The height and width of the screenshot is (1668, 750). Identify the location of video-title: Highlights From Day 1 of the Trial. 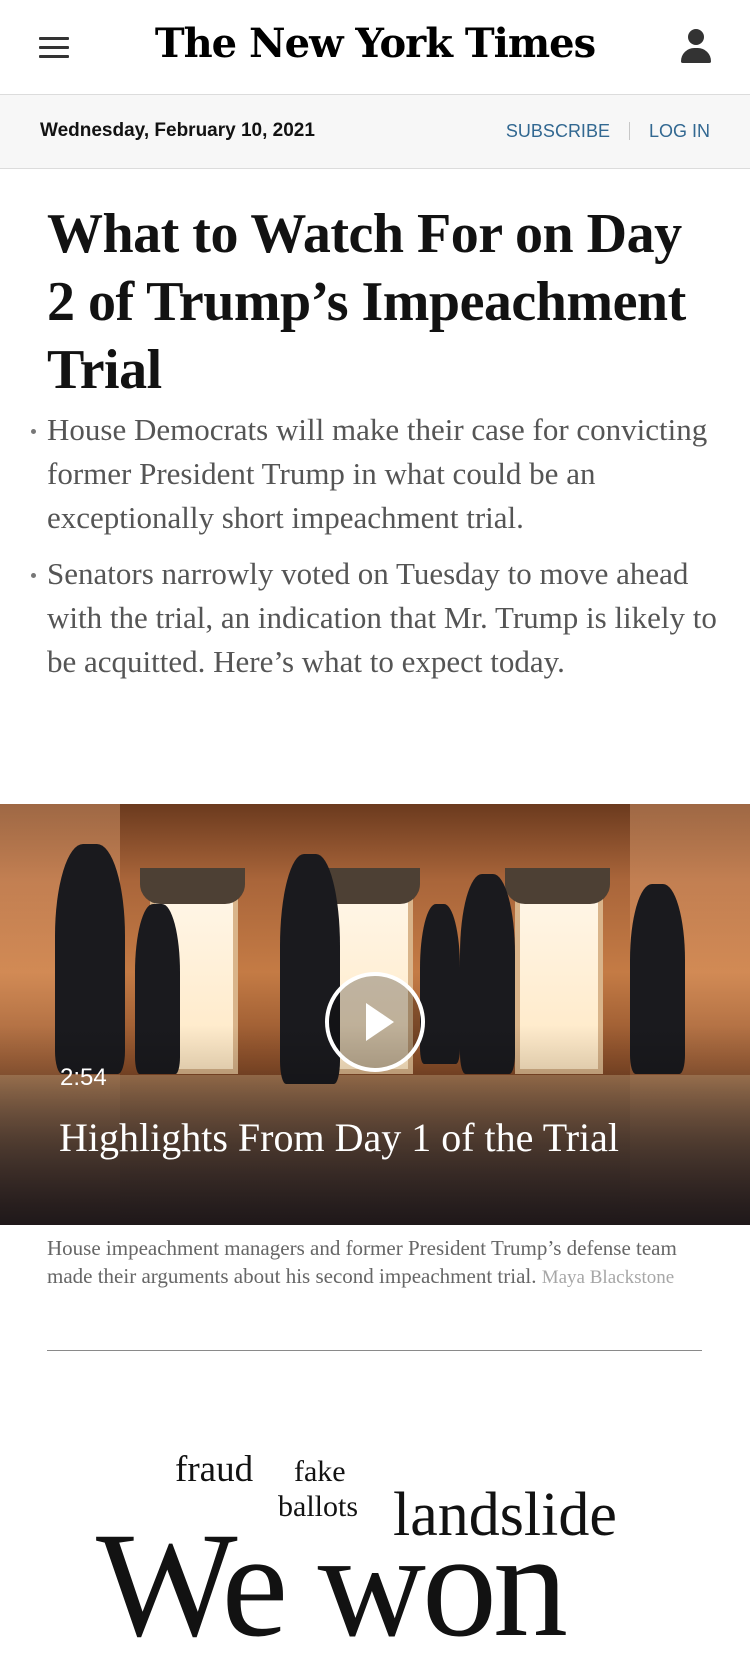
(339, 1137).